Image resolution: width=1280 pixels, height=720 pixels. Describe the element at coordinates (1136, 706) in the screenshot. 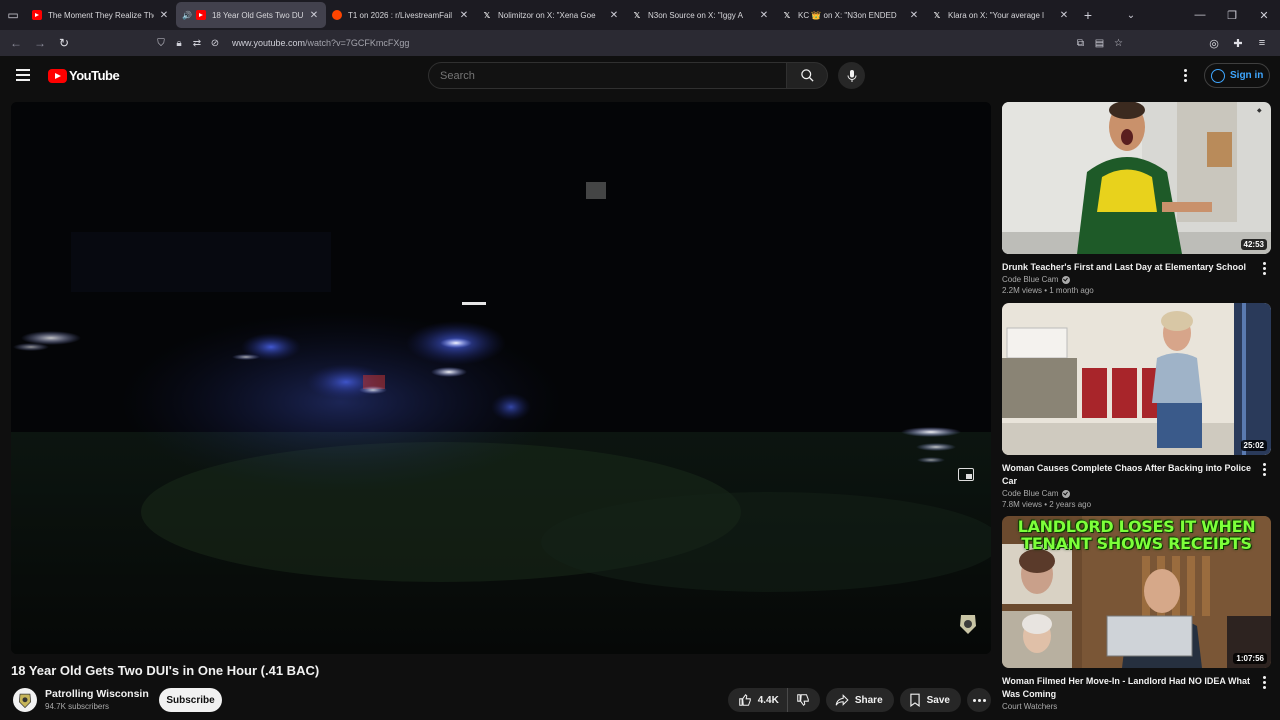

I see `channel-name: Court Watchers` at that location.